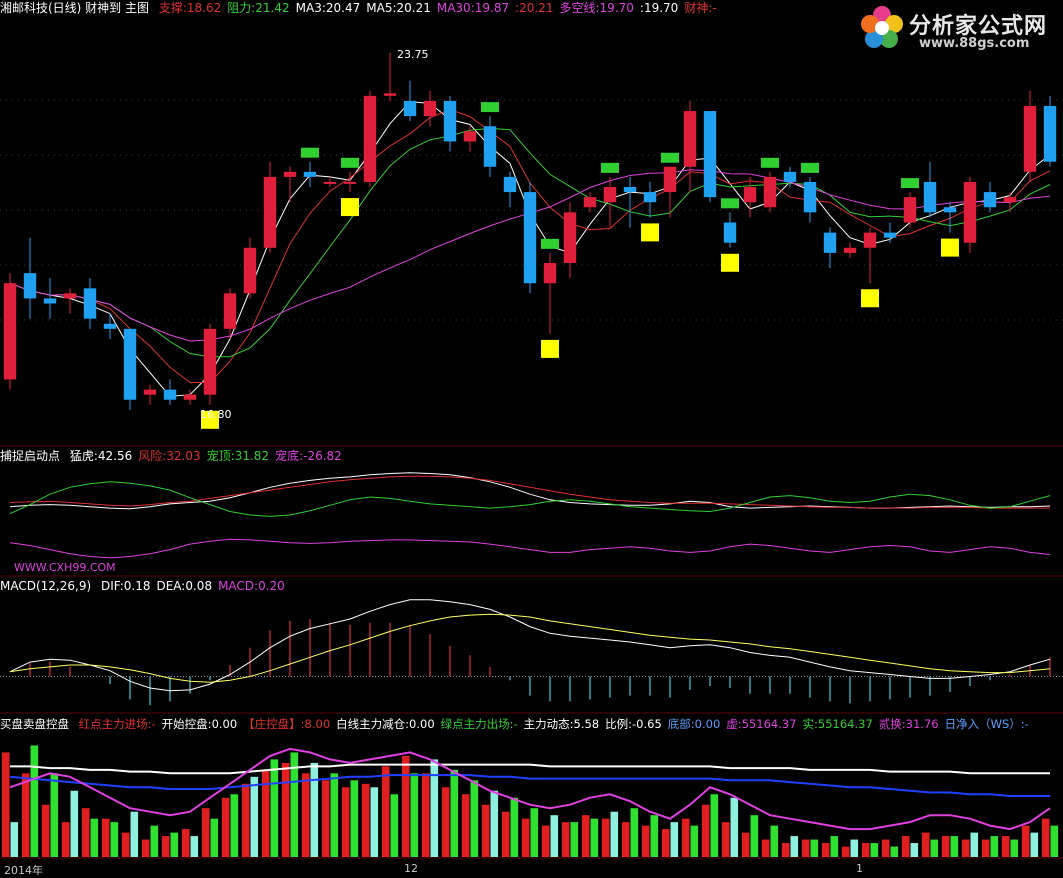  I want to click on xaxis-label-month1: 1, so click(859, 868).